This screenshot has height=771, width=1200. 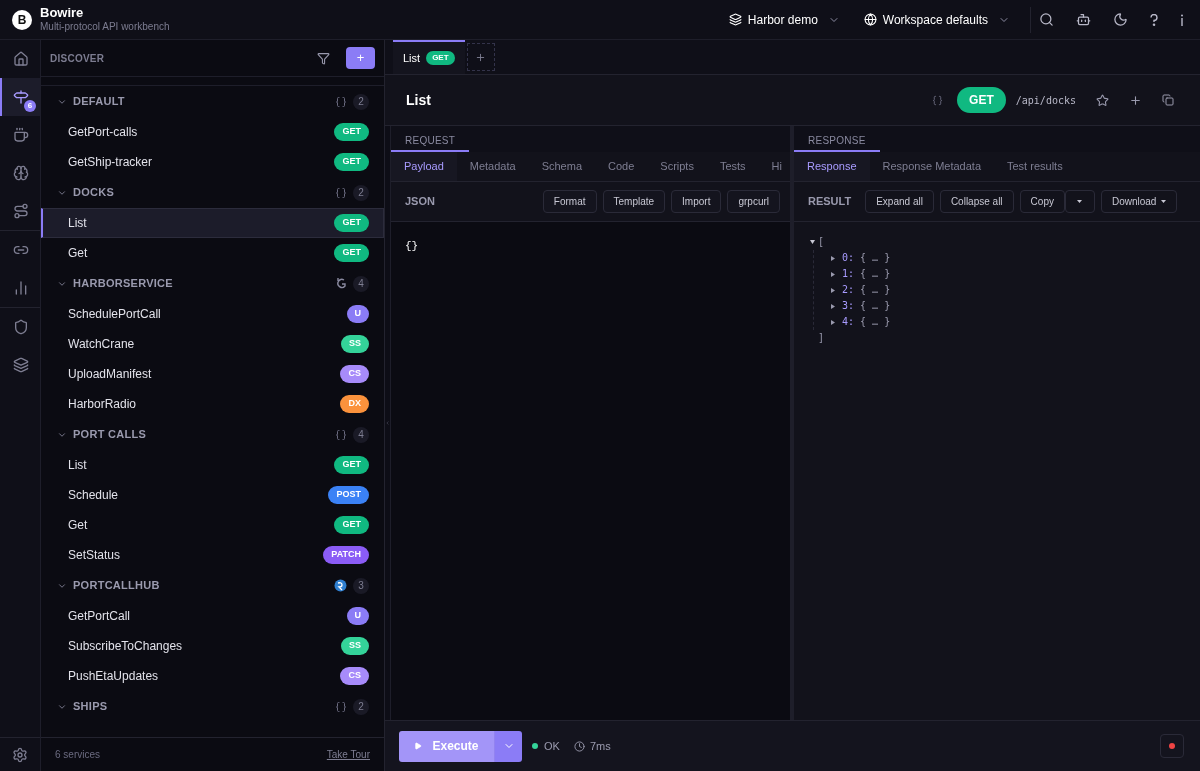 What do you see at coordinates (418, 746) in the screenshot?
I see `play-icon` at bounding box center [418, 746].